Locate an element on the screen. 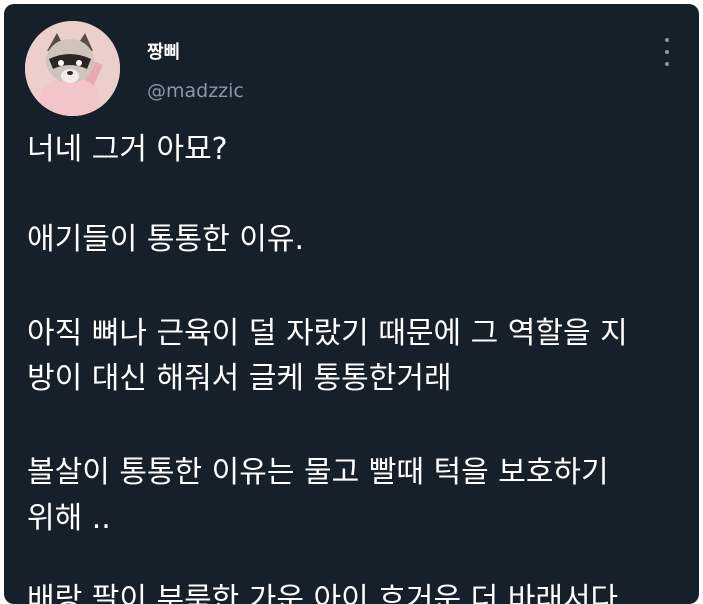  more-vertical-icon is located at coordinates (667, 52).